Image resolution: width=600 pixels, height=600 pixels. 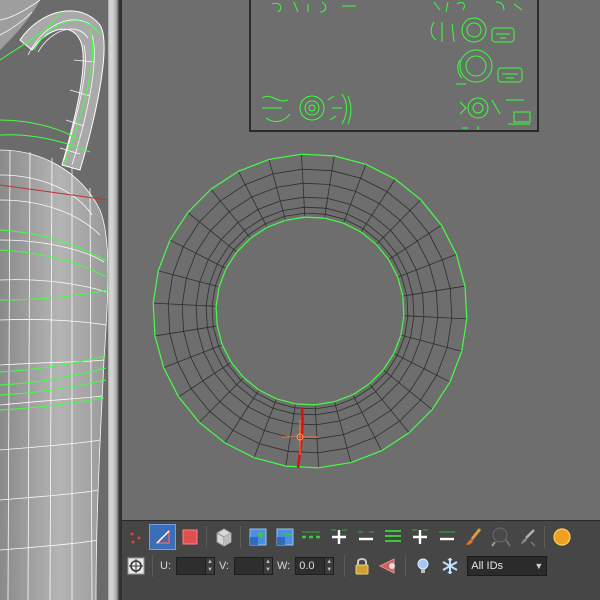 What do you see at coordinates (394, 66) in the screenshot?
I see `uv-layout-box` at bounding box center [394, 66].